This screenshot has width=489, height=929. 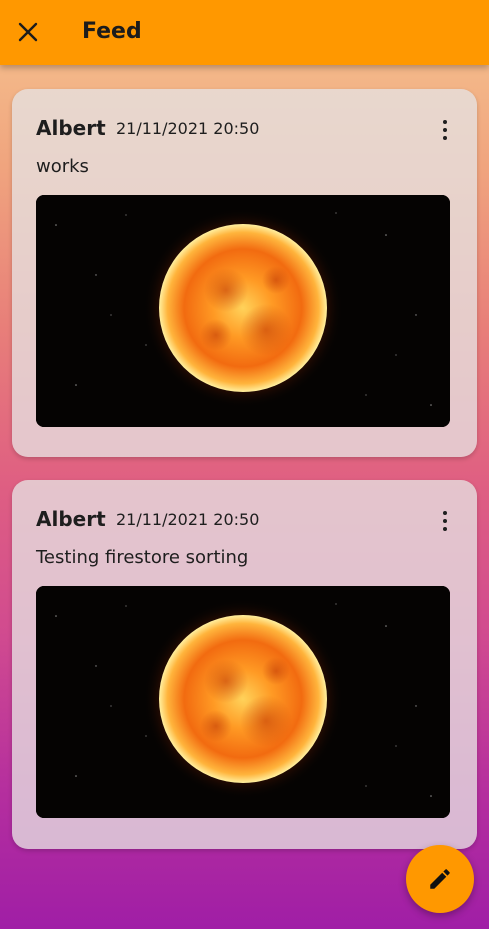 What do you see at coordinates (62, 166) in the screenshot?
I see `post-text: works` at bounding box center [62, 166].